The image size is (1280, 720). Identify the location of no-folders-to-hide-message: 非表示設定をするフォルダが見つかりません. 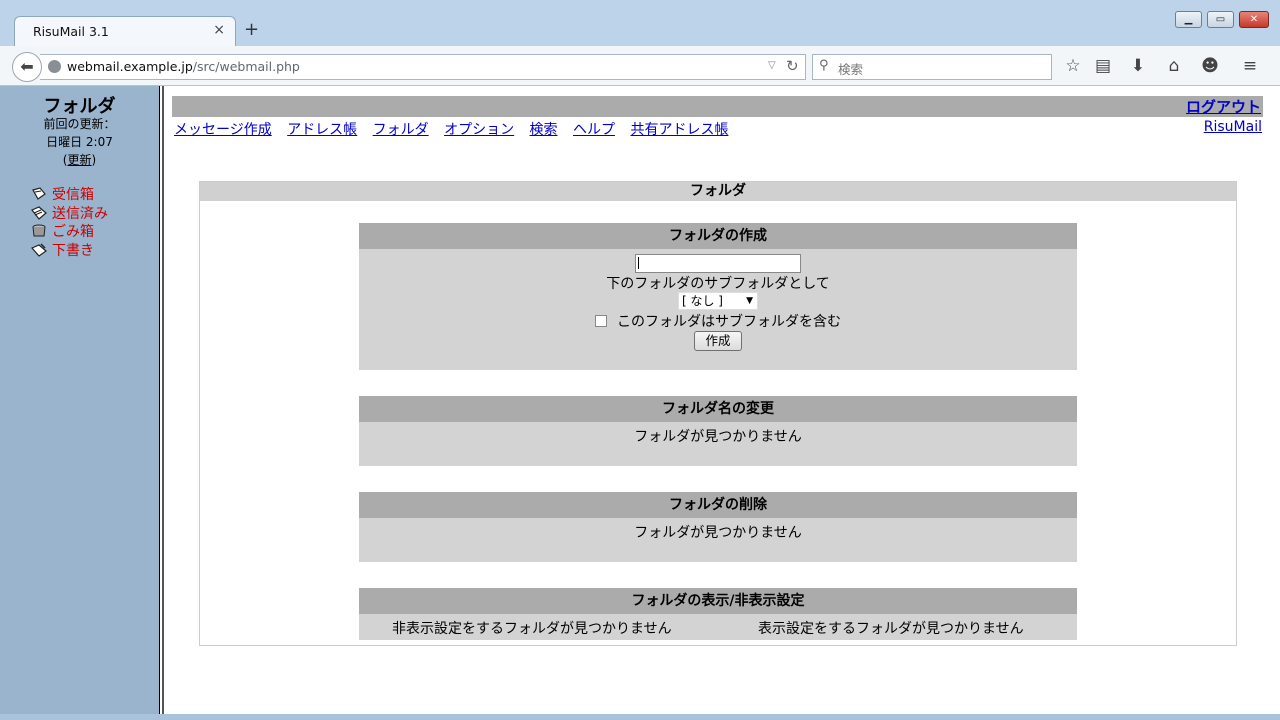
(532, 629).